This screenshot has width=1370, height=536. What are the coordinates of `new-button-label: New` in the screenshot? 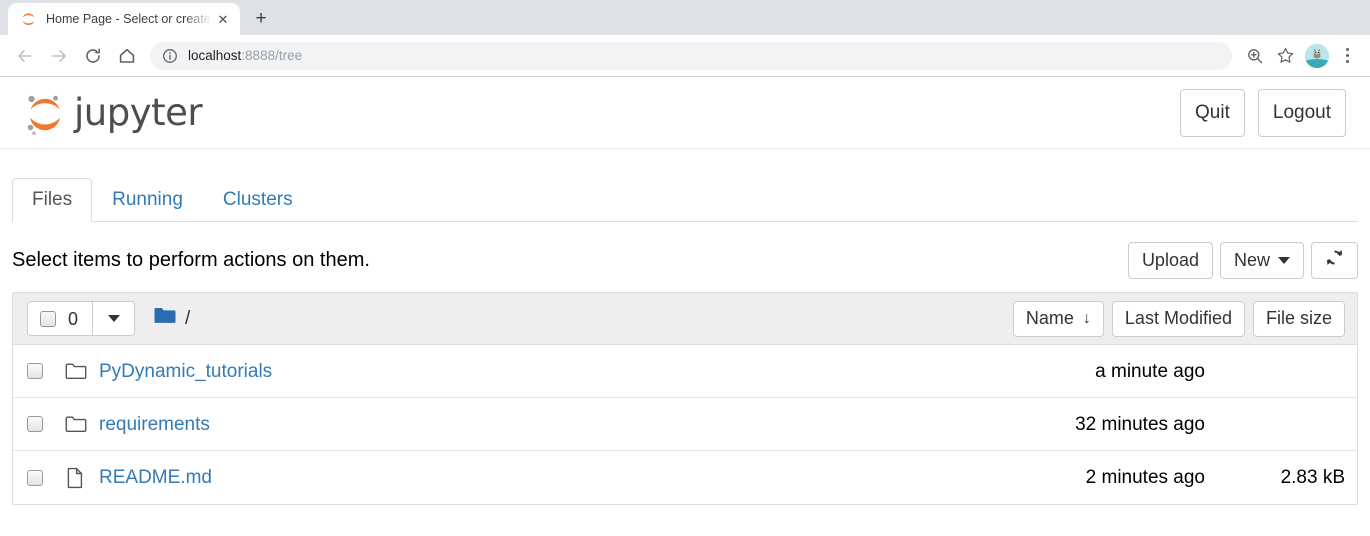 It's located at (1251, 259).